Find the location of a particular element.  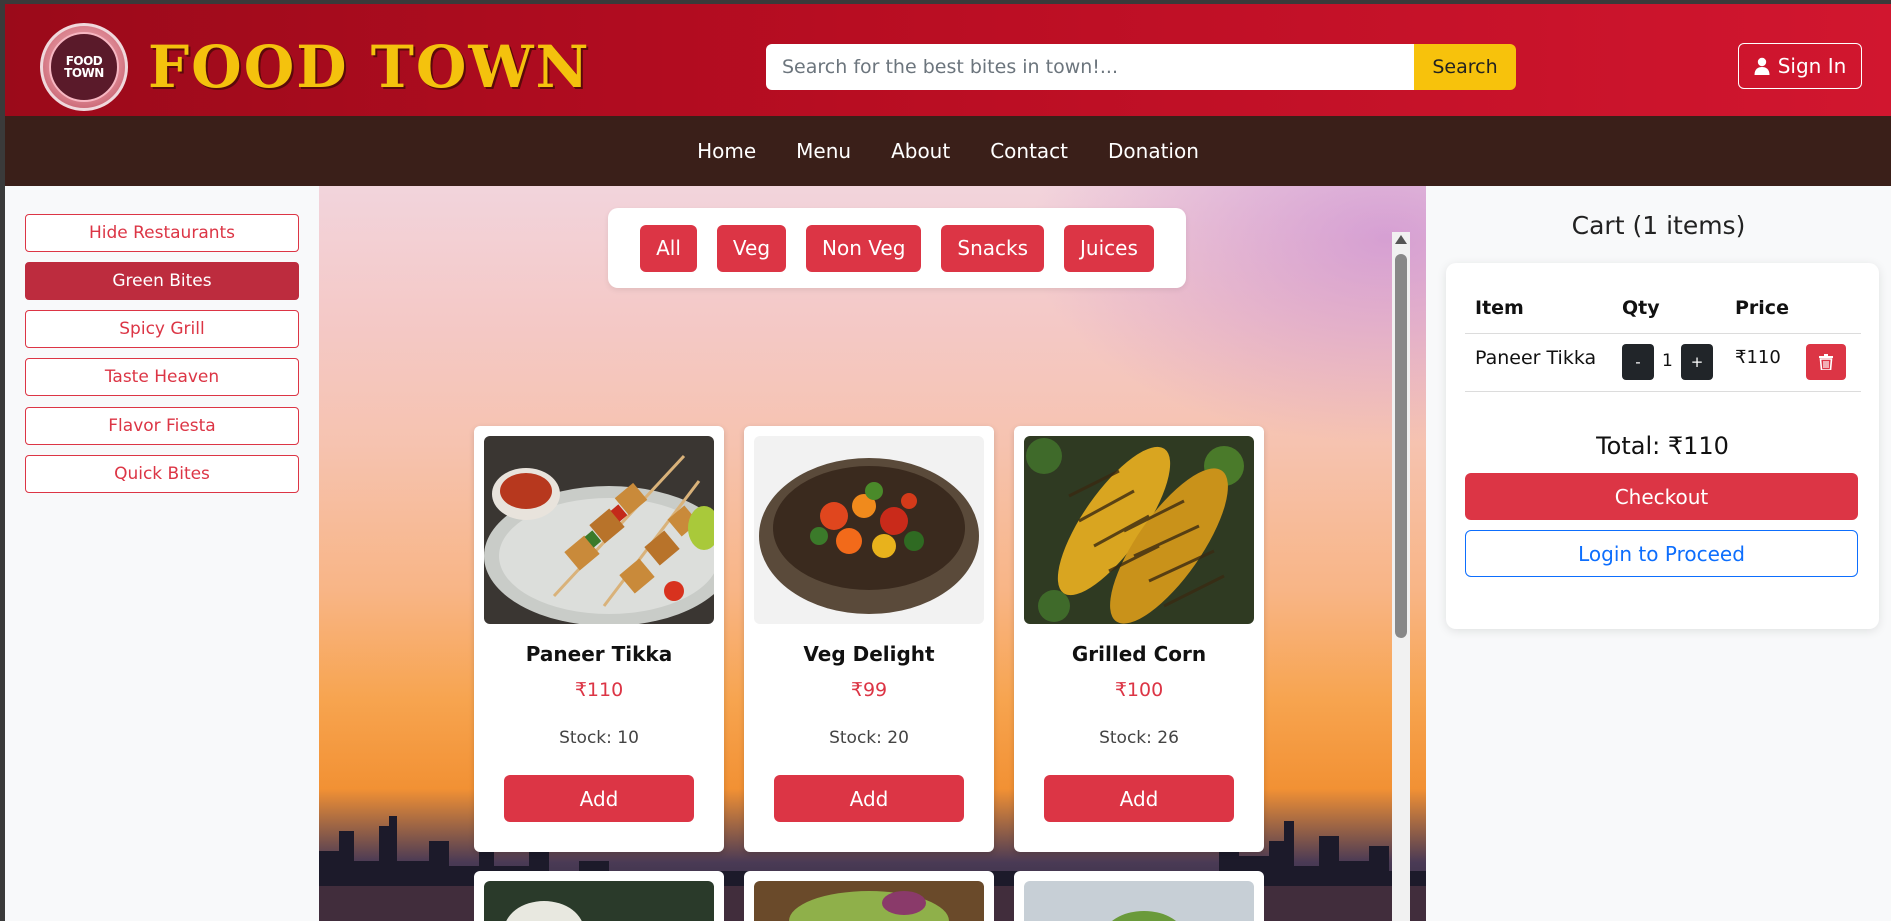

logo-badge: FOOD TOWN is located at coordinates (84, 67).